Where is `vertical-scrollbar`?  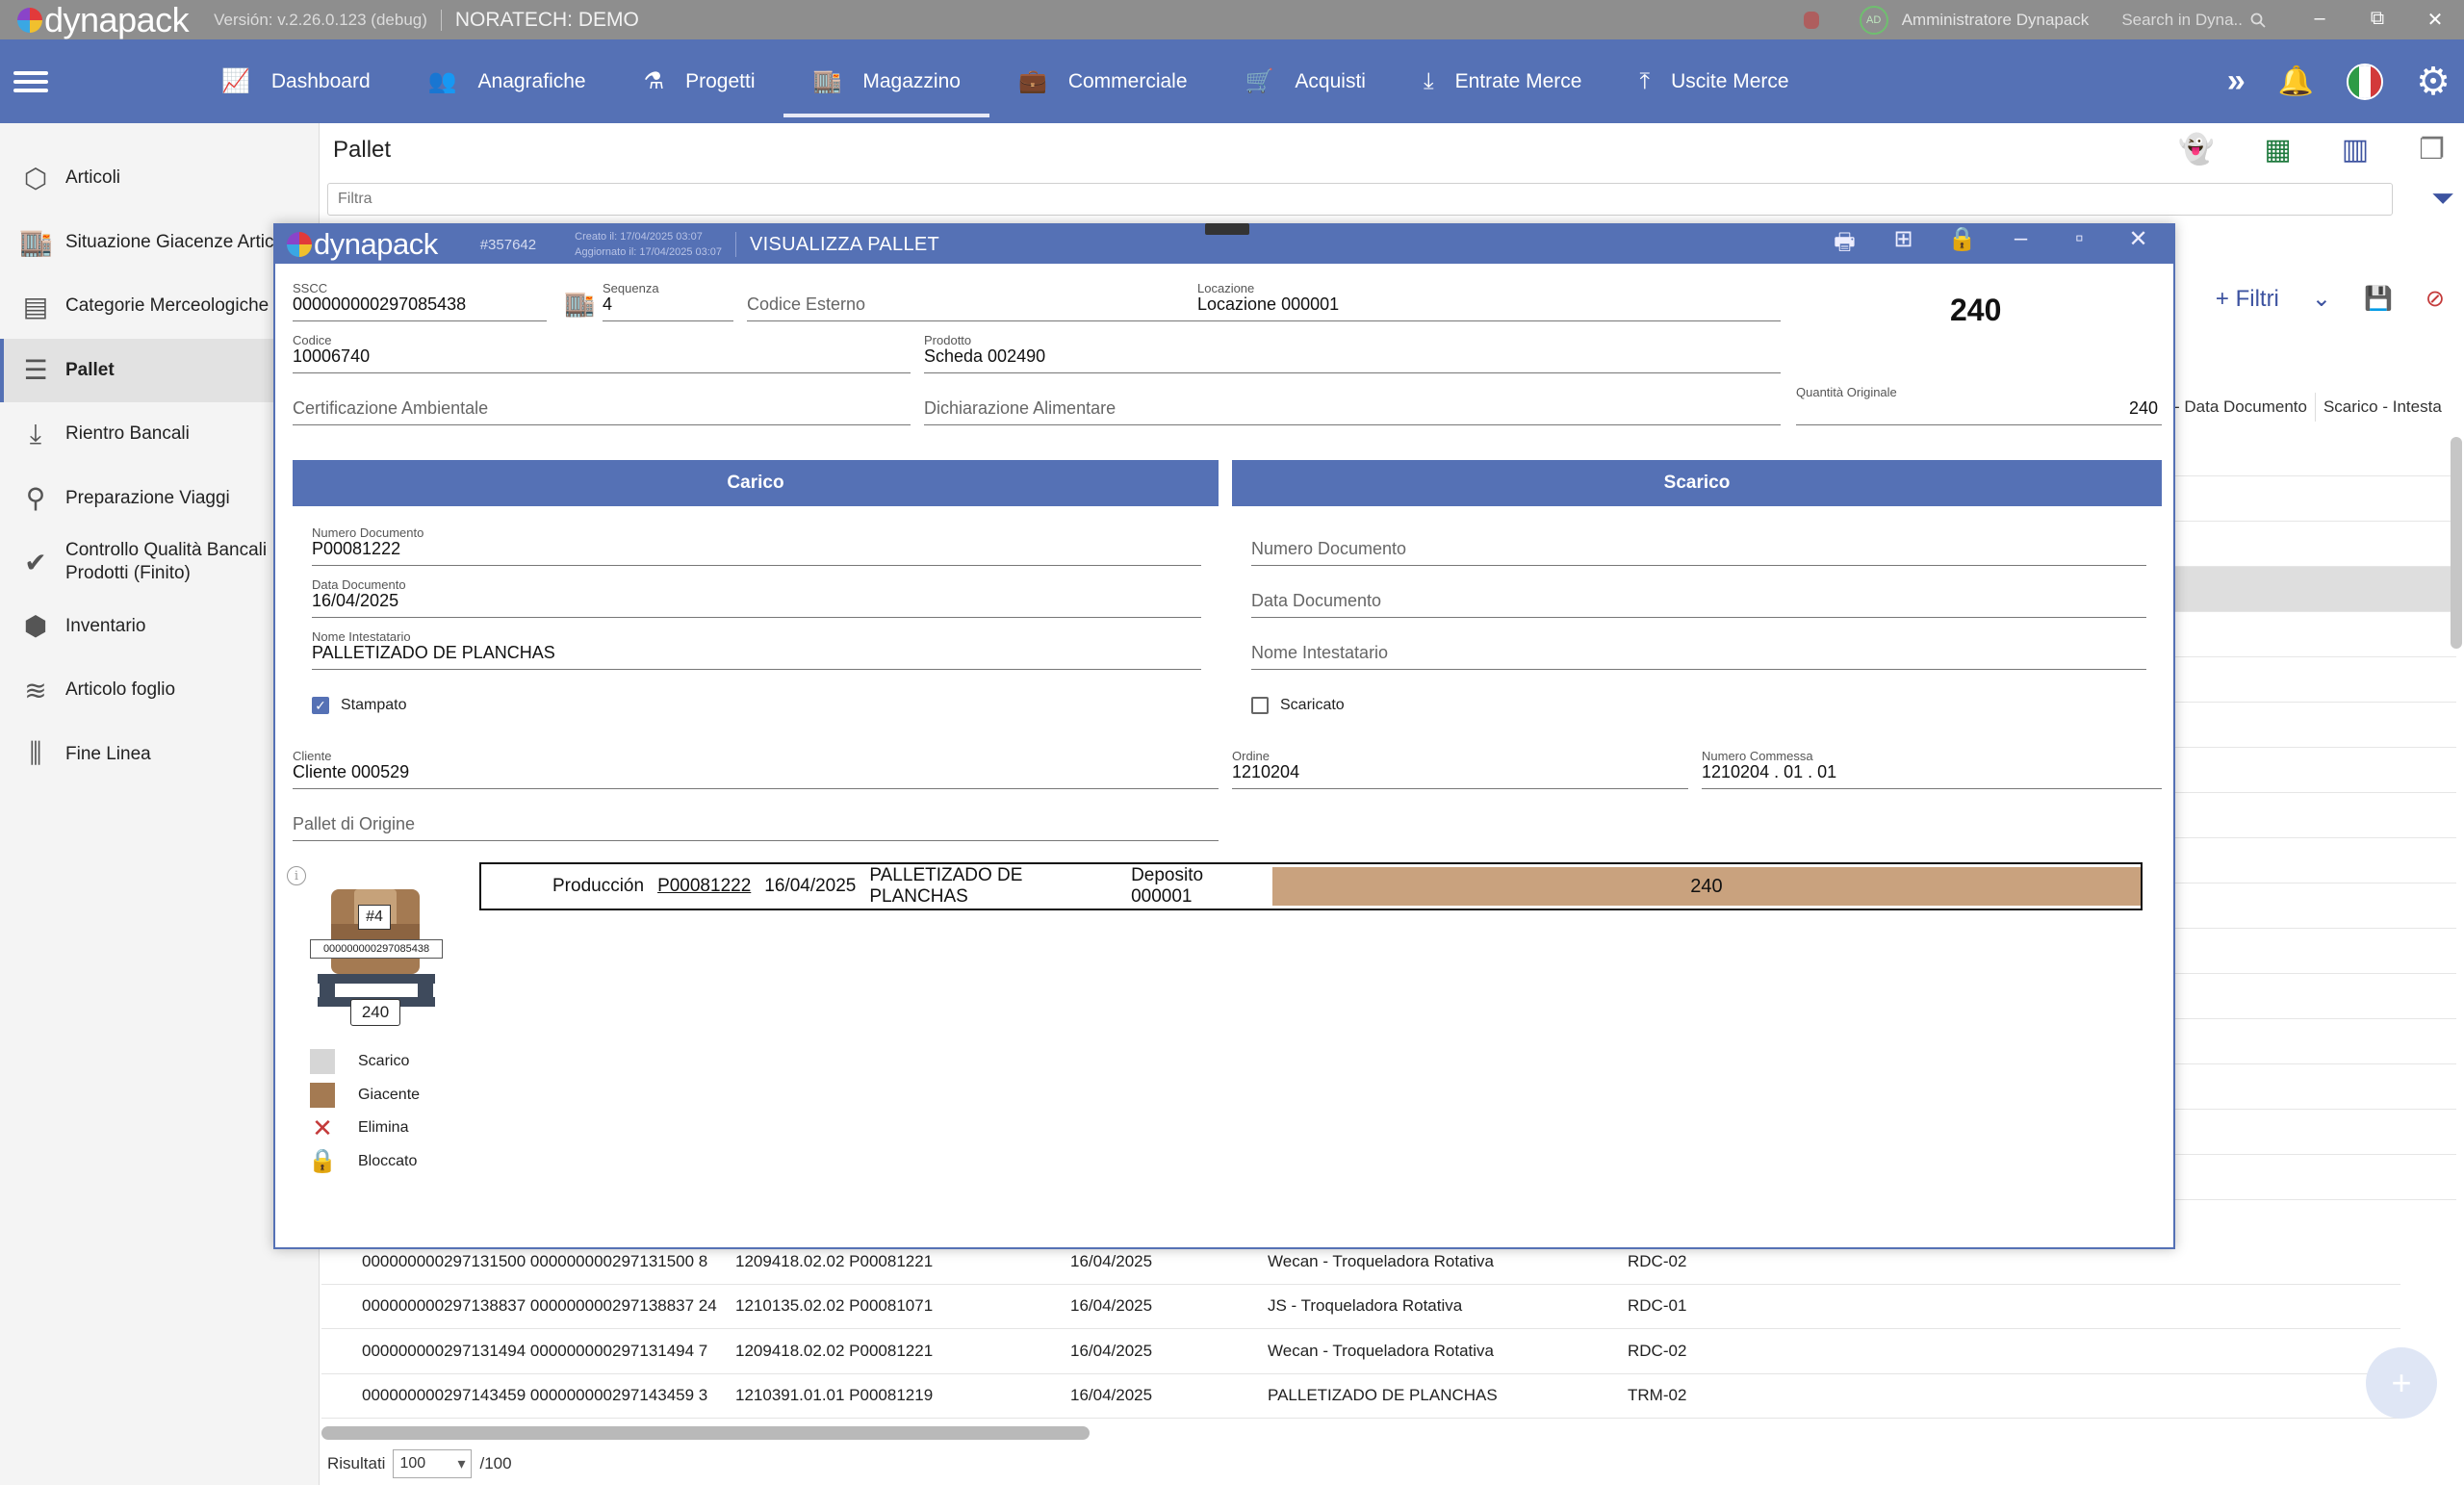
vertical-scrollbar is located at coordinates (2456, 543).